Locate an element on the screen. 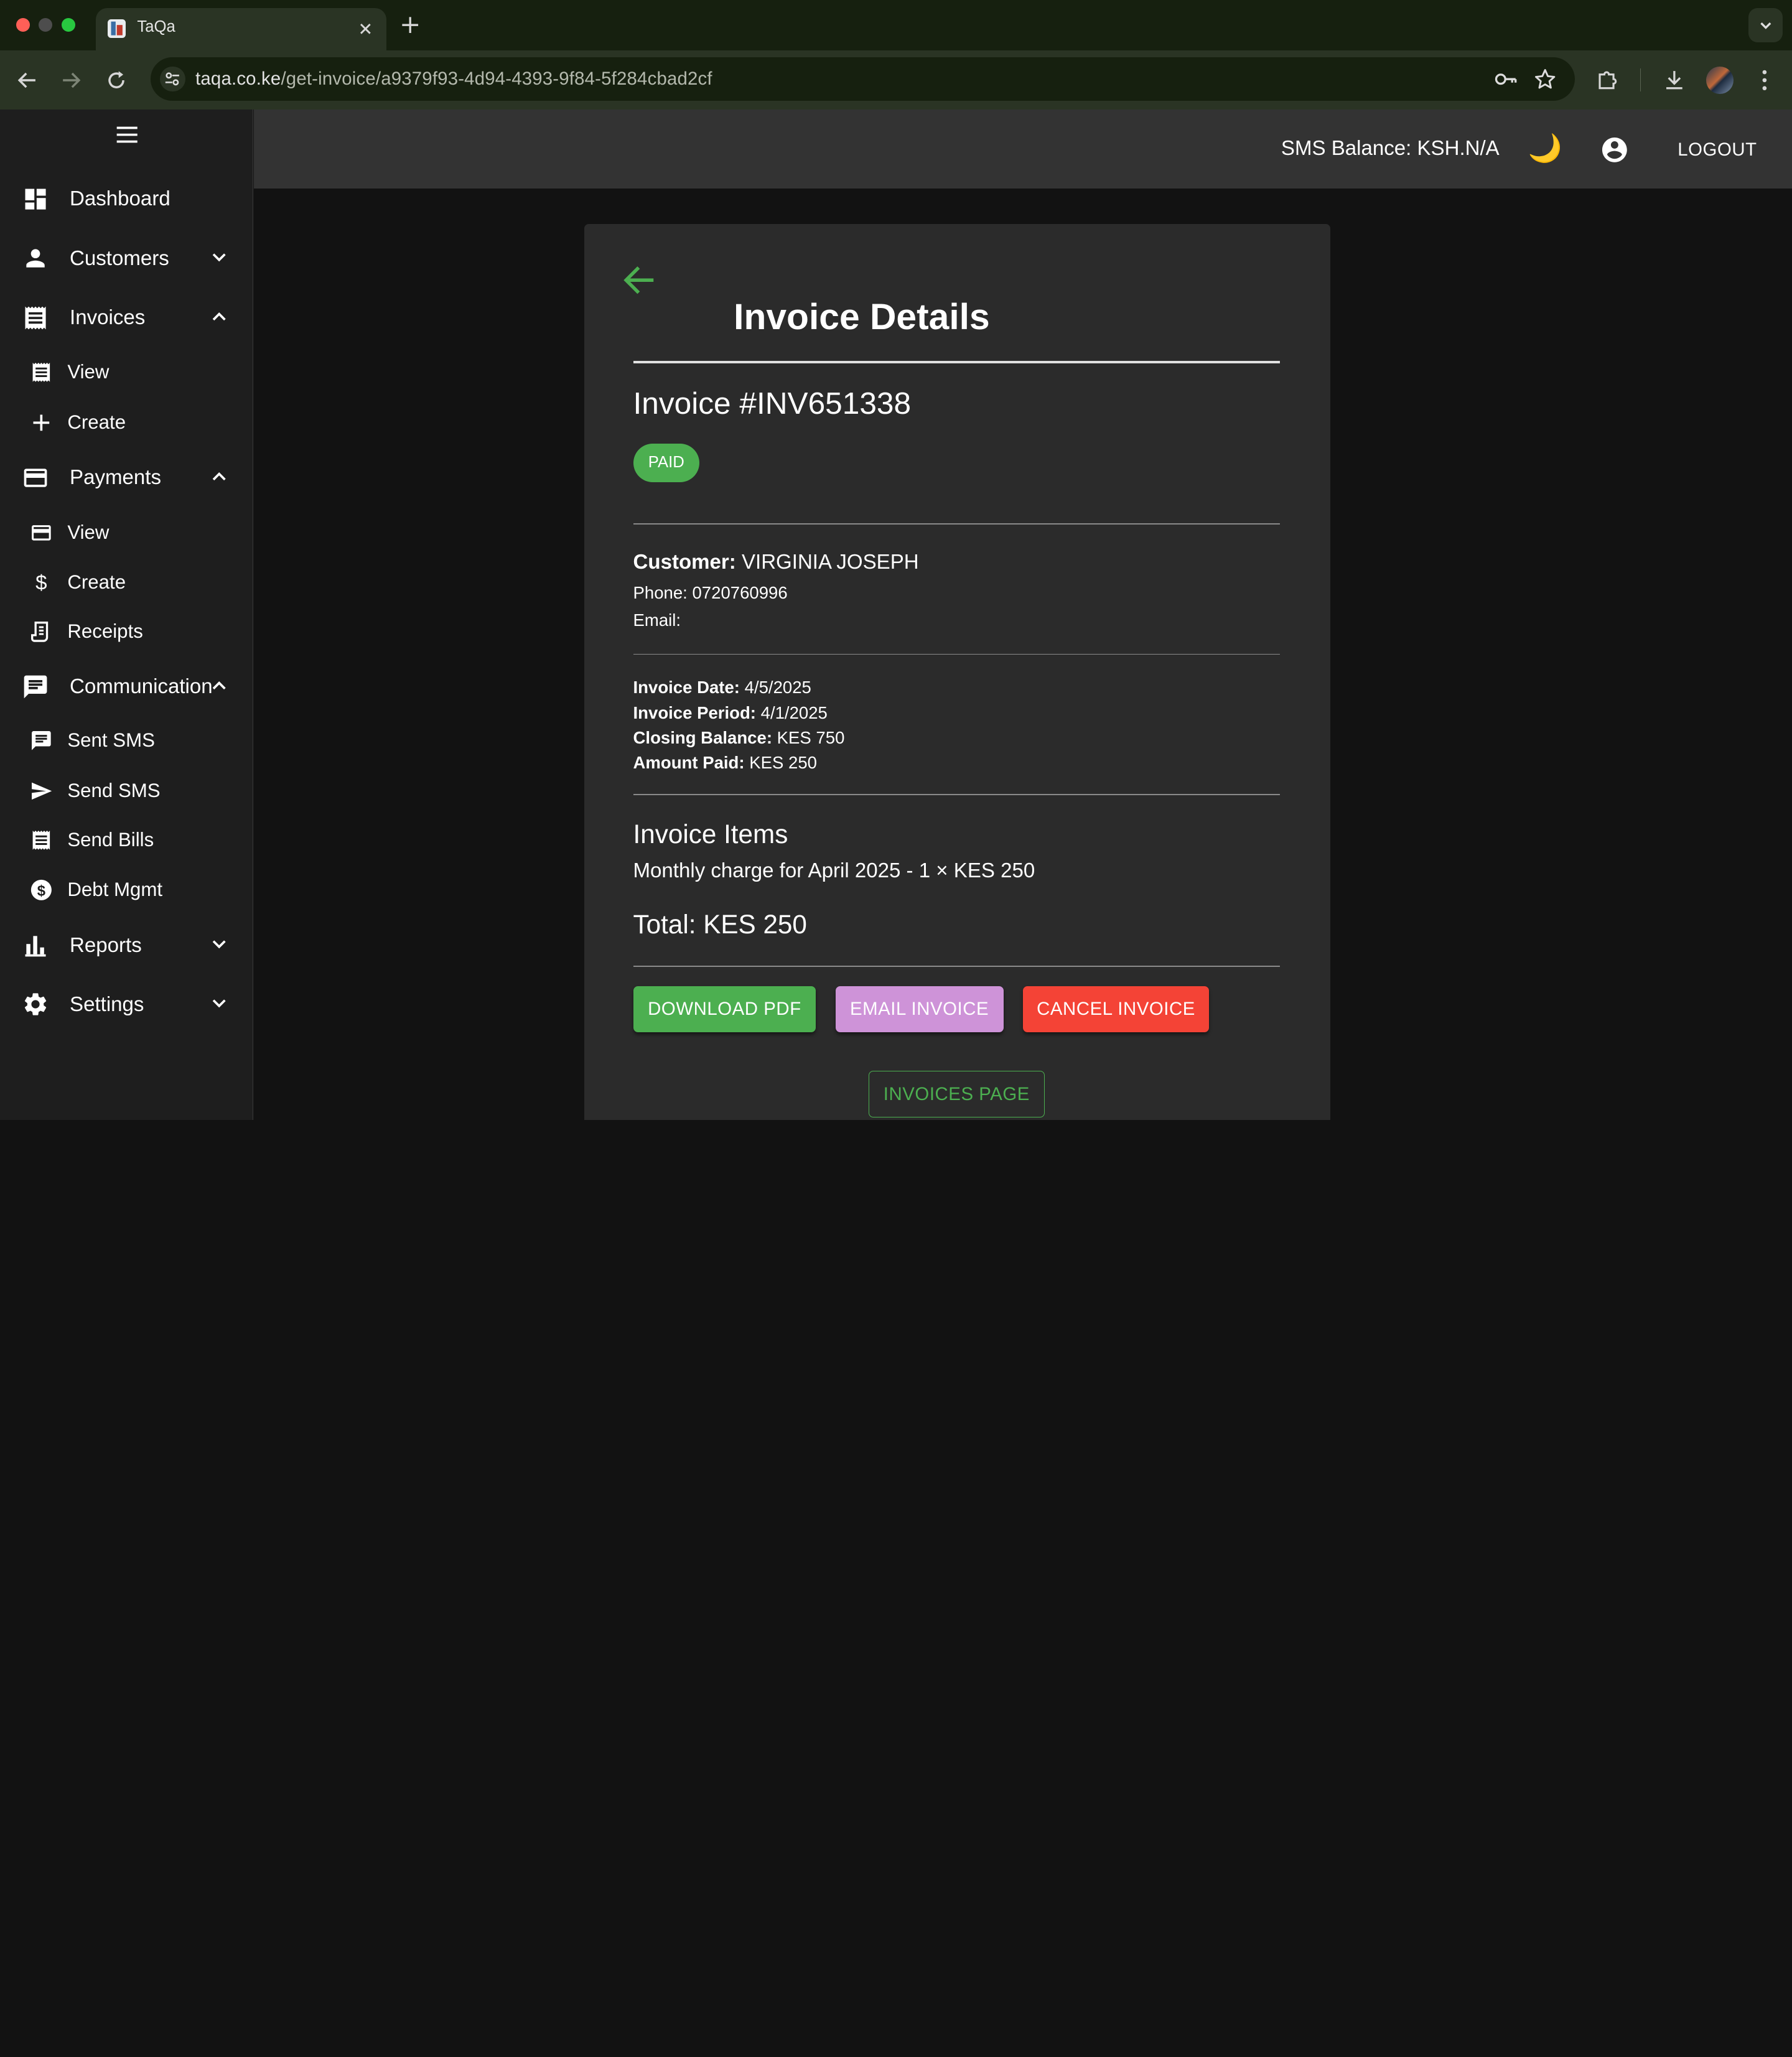 The image size is (1792, 2057). invoice-items-heading: Invoice Items is located at coordinates (710, 834).